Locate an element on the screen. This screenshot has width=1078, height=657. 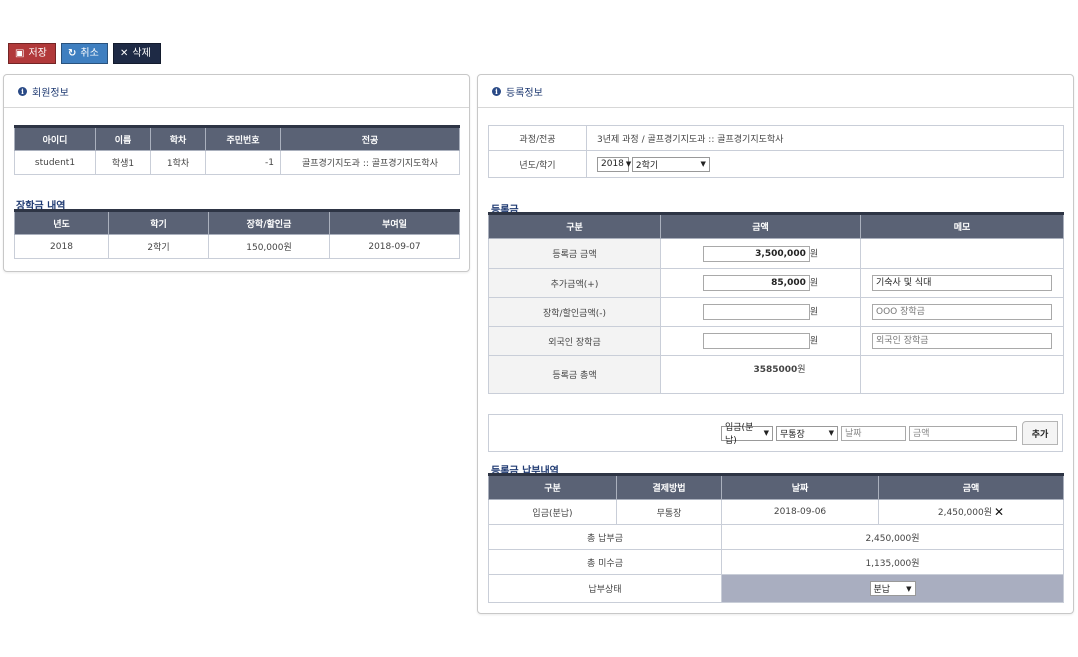
refresh-icon: ↻ is located at coordinates (72, 53).